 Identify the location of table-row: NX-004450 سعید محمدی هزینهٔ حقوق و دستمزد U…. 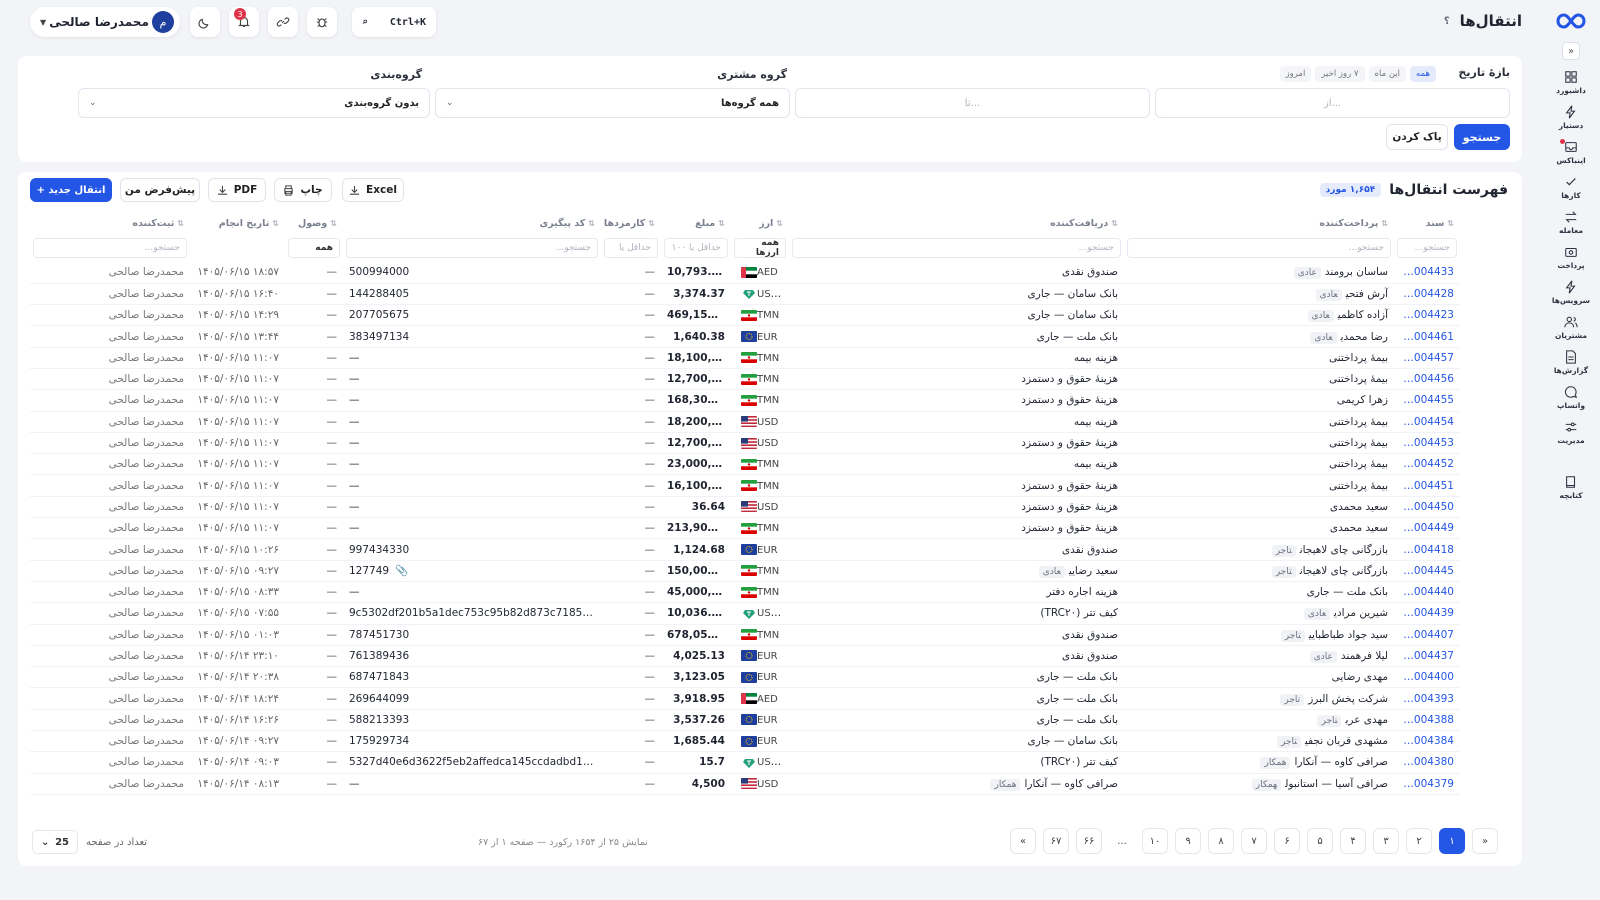
(745, 507).